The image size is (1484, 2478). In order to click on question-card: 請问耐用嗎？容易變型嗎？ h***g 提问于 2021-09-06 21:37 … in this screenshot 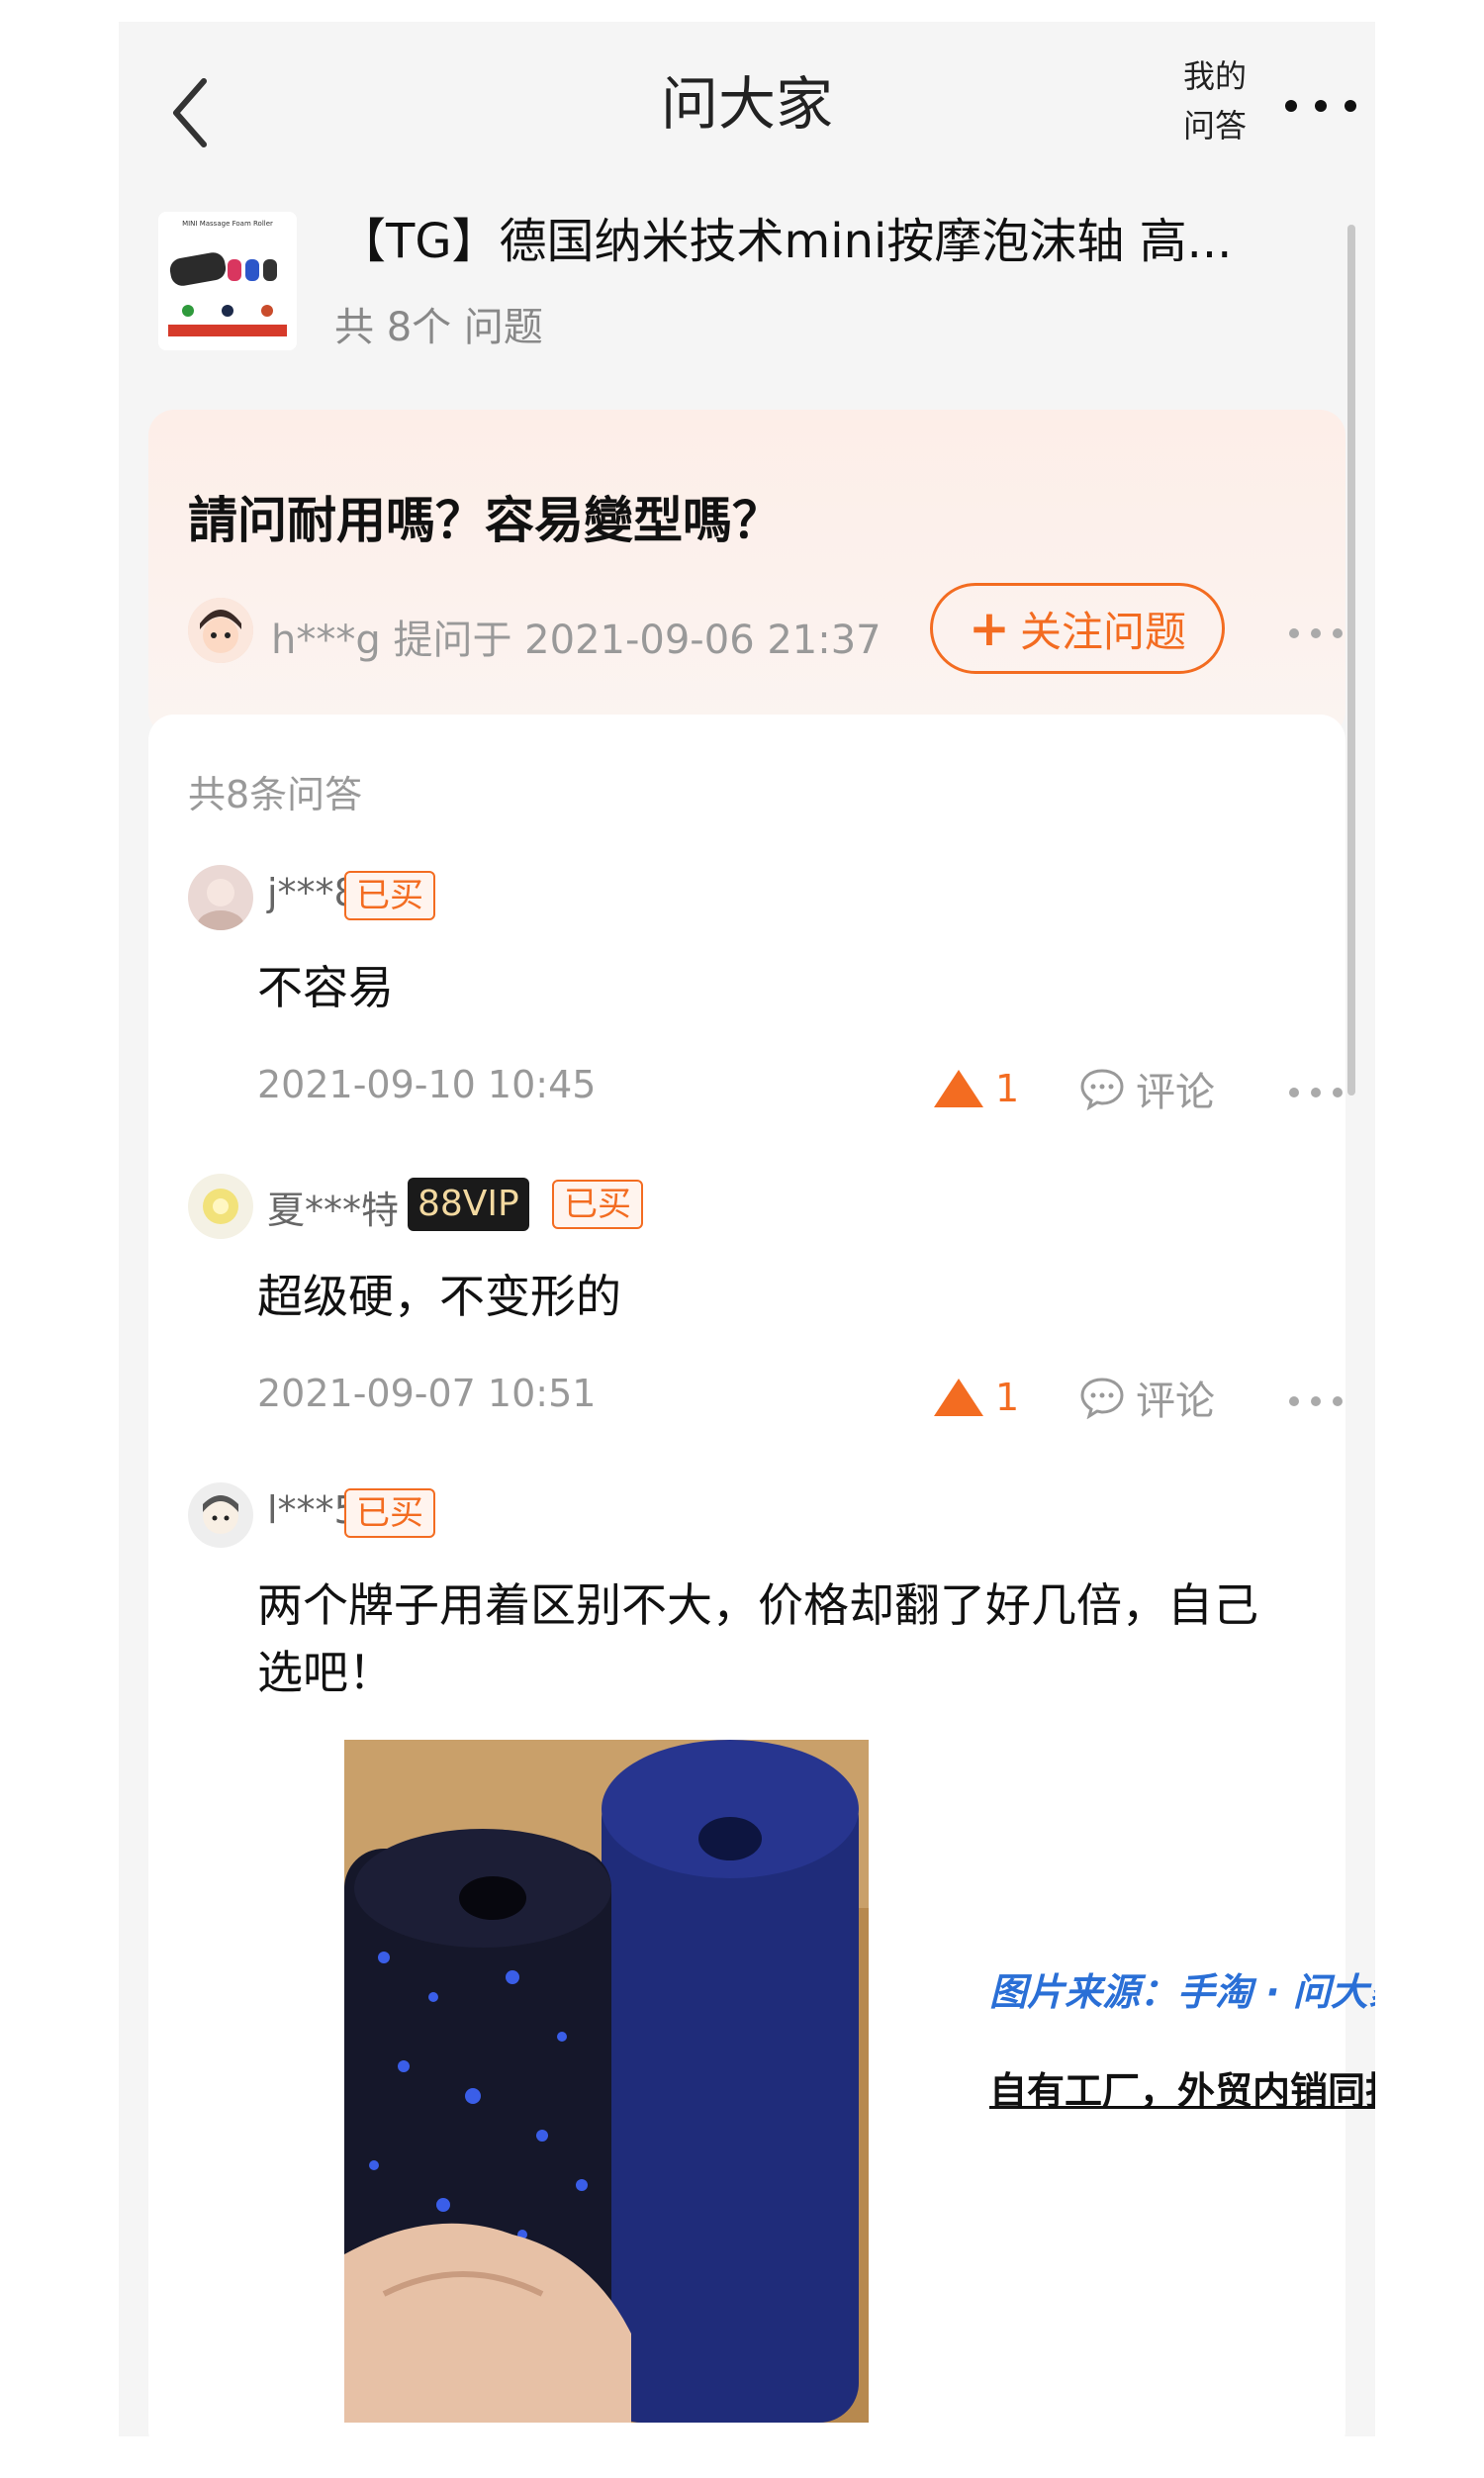, I will do `click(746, 573)`.